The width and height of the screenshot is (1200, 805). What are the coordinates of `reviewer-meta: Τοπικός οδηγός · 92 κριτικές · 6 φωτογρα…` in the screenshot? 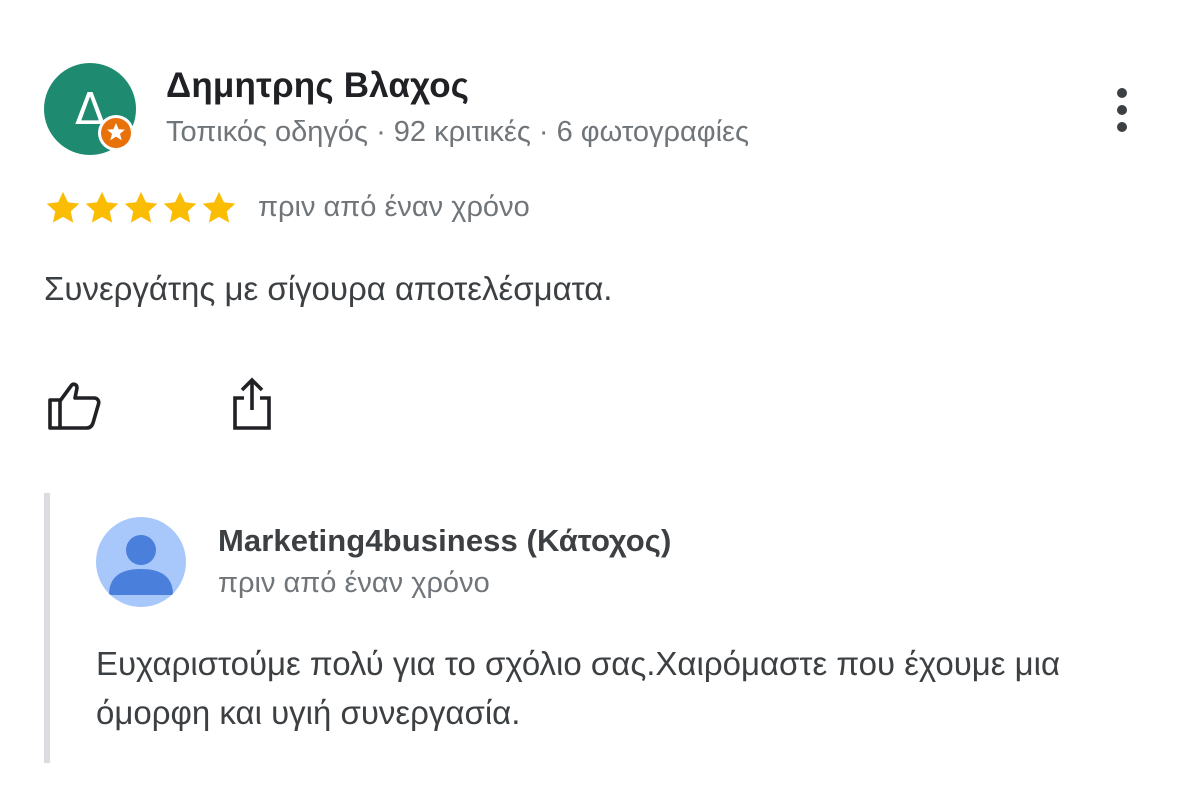 It's located at (457, 132).